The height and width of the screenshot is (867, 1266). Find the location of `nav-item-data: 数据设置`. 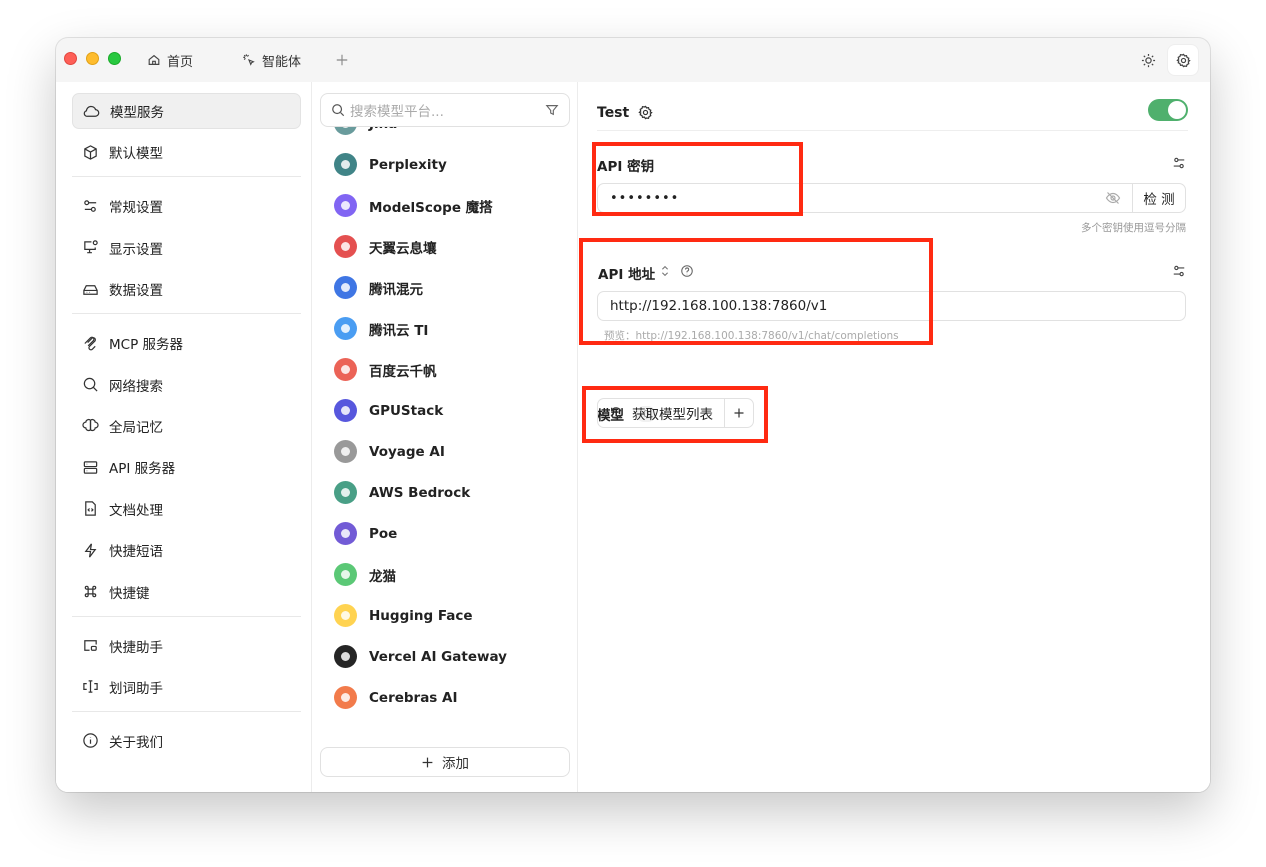

nav-item-data: 数据设置 is located at coordinates (186, 289).